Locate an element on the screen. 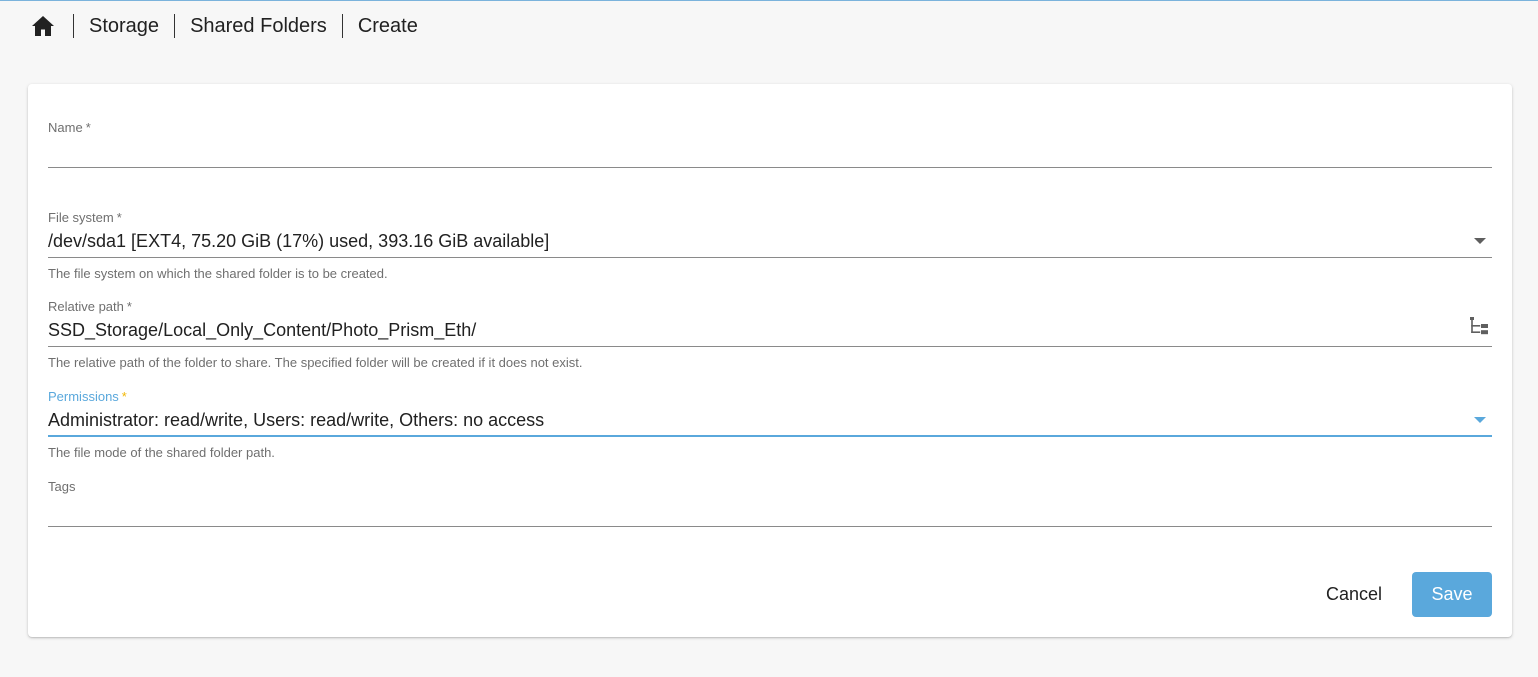 The width and height of the screenshot is (1538, 677). name-label: Name * is located at coordinates (69, 127).